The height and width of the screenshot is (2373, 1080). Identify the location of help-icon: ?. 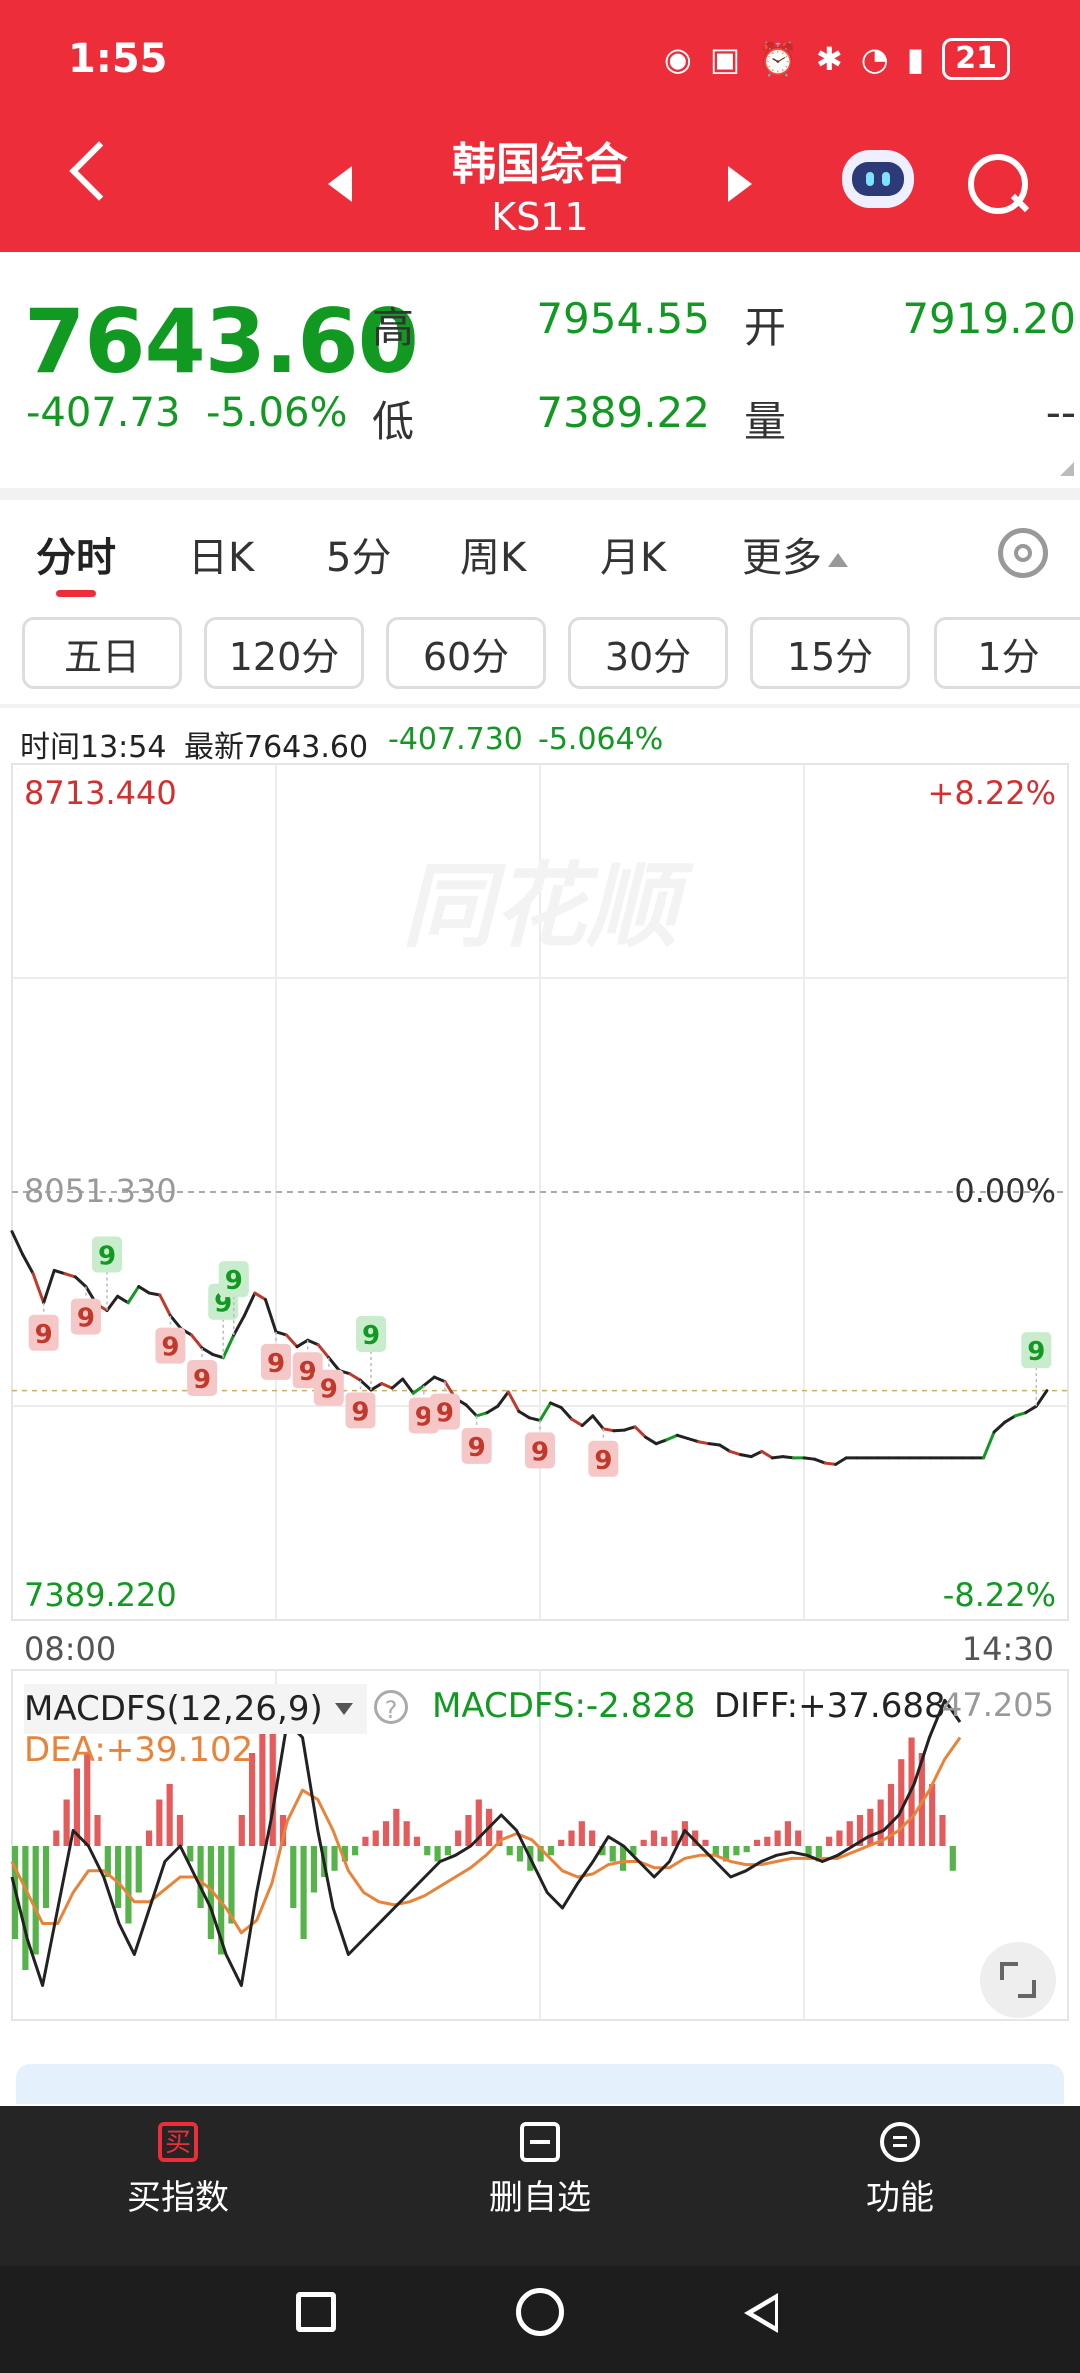
(391, 1707).